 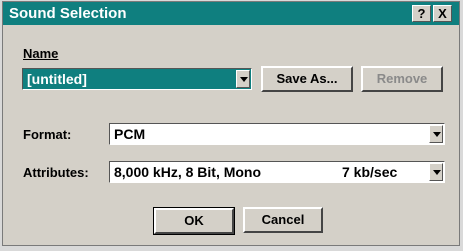 What do you see at coordinates (56, 172) in the screenshot?
I see `attributes-label: Attributes:` at bounding box center [56, 172].